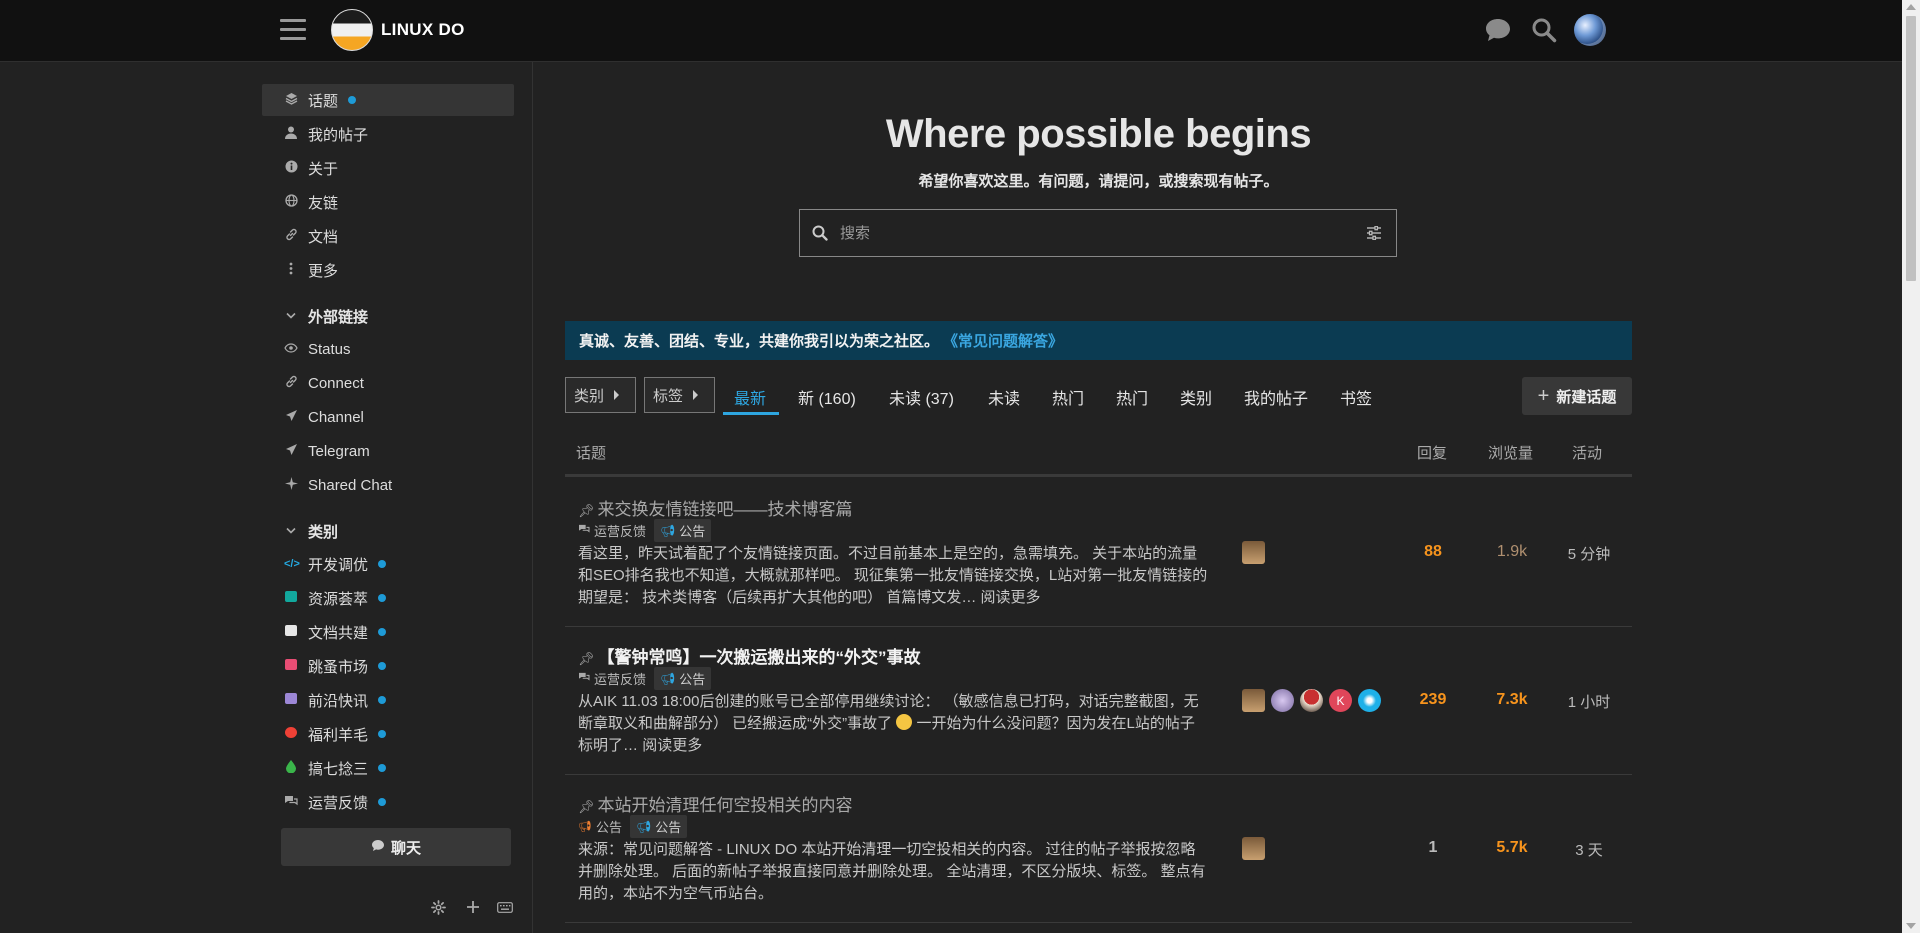 Image resolution: width=1920 pixels, height=933 pixels. I want to click on more-vertical-icon, so click(291, 270).